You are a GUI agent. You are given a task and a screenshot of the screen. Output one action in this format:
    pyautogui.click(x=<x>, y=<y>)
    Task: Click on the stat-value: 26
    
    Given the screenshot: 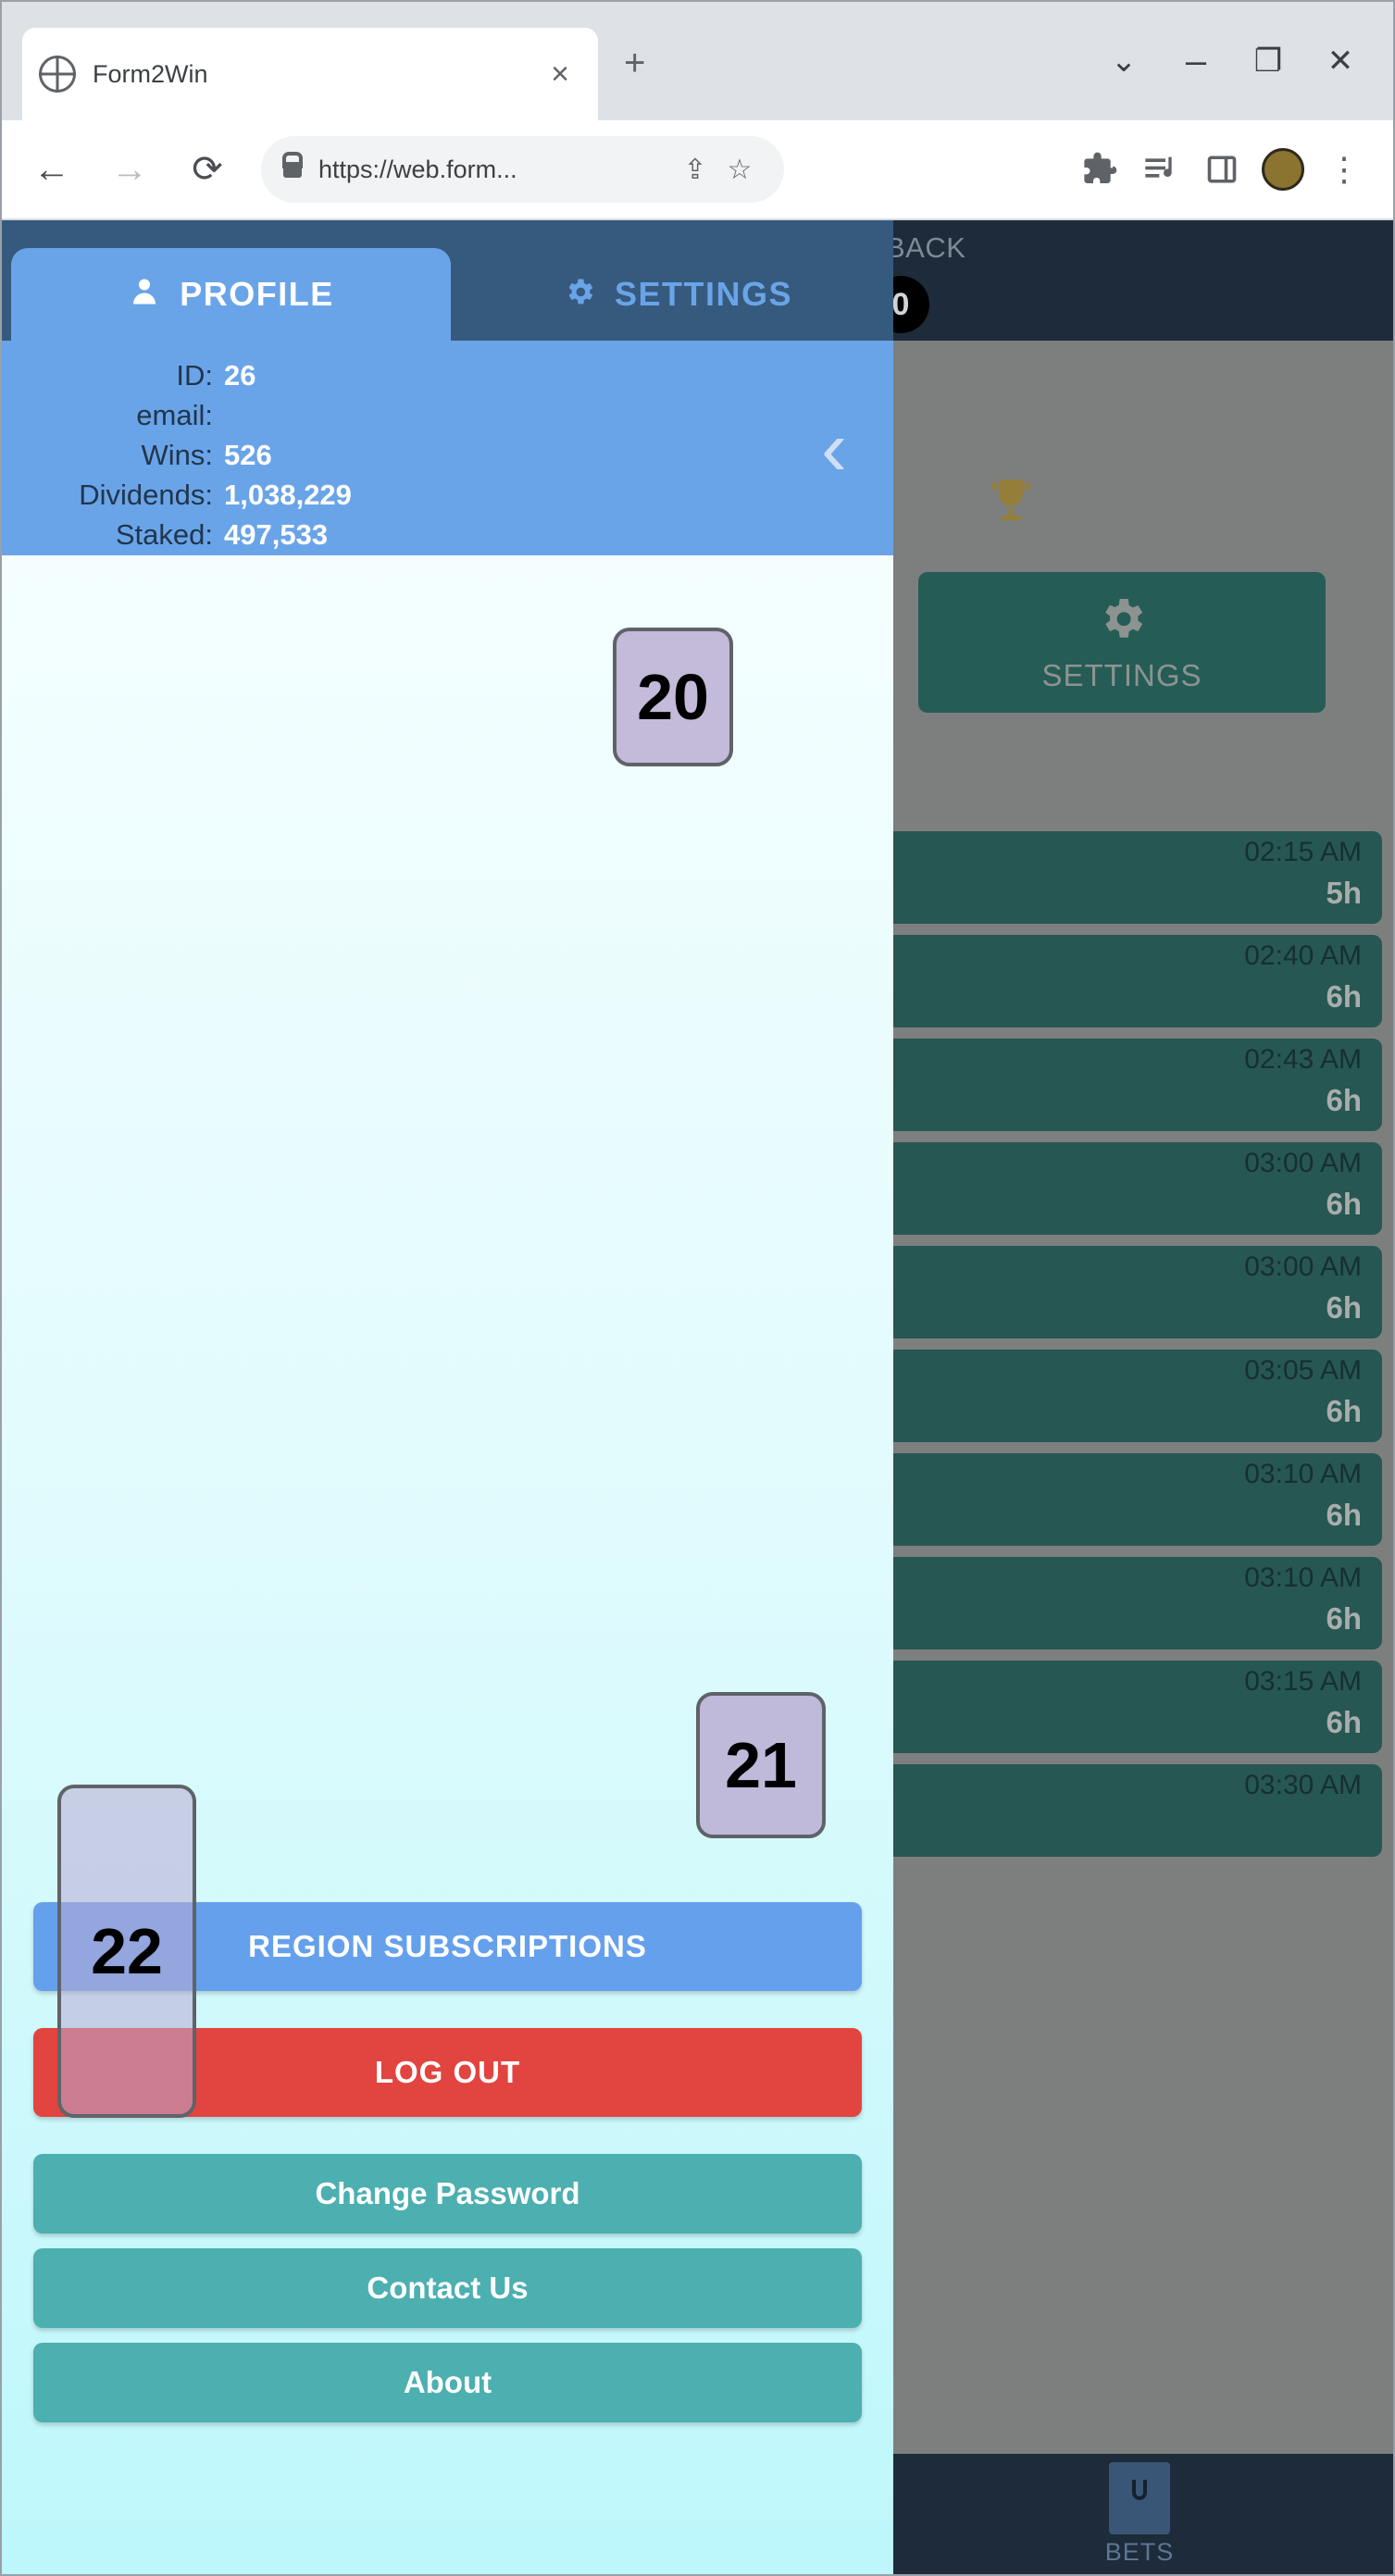 What is the action you would take?
    pyautogui.click(x=240, y=375)
    